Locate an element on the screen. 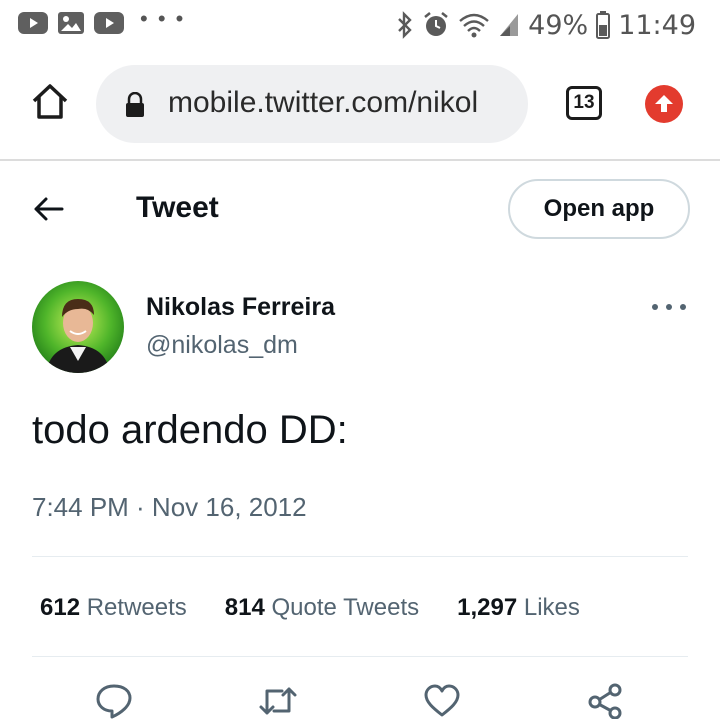 This screenshot has width=720, height=720. more-notifications-icon: • • • is located at coordinates (163, 18).